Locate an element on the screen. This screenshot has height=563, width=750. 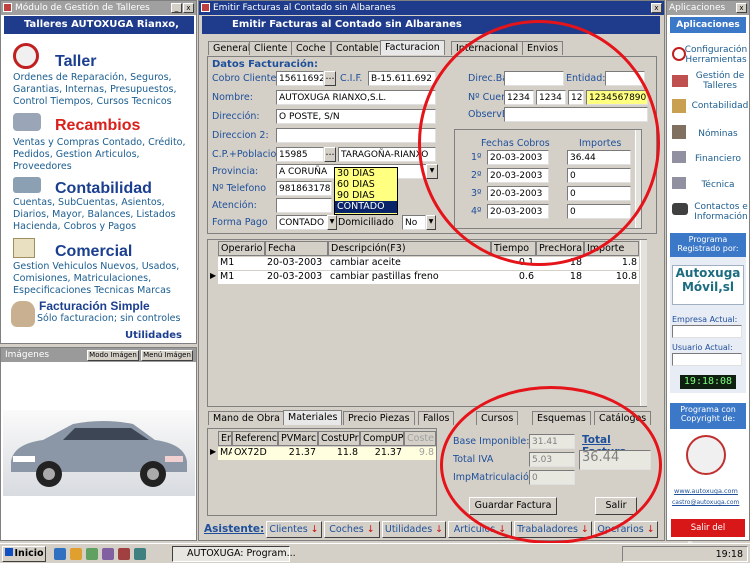
tab-contable: Contable is located at coordinates (357, 48).